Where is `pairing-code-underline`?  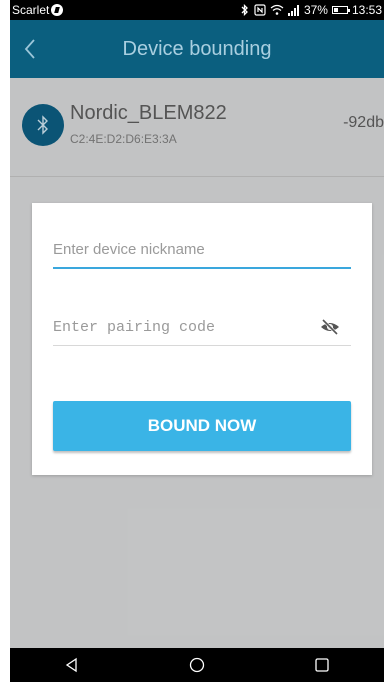 pairing-code-underline is located at coordinates (202, 345).